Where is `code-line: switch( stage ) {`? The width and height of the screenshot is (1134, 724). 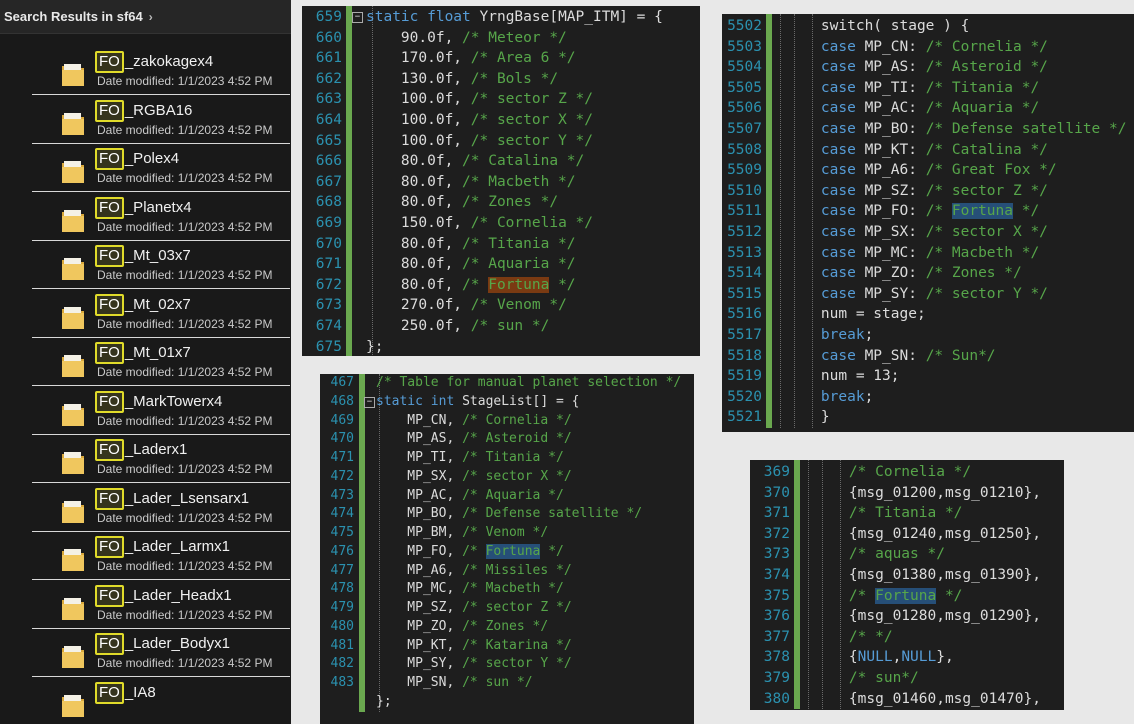 code-line: switch( stage ) { is located at coordinates (877, 26).